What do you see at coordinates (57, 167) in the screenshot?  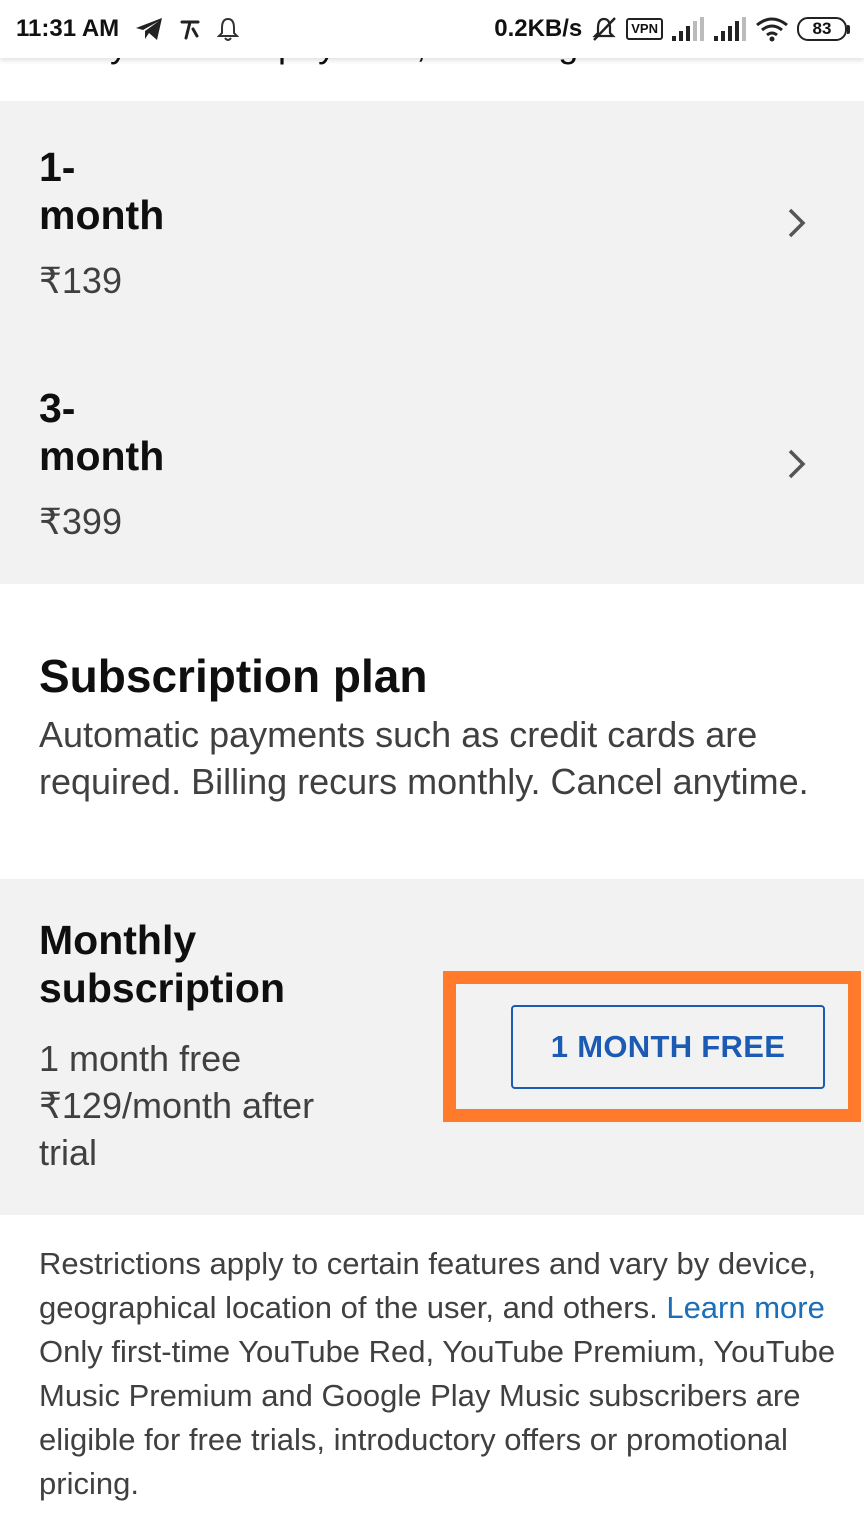 I see `plan-title-line1: 1-` at bounding box center [57, 167].